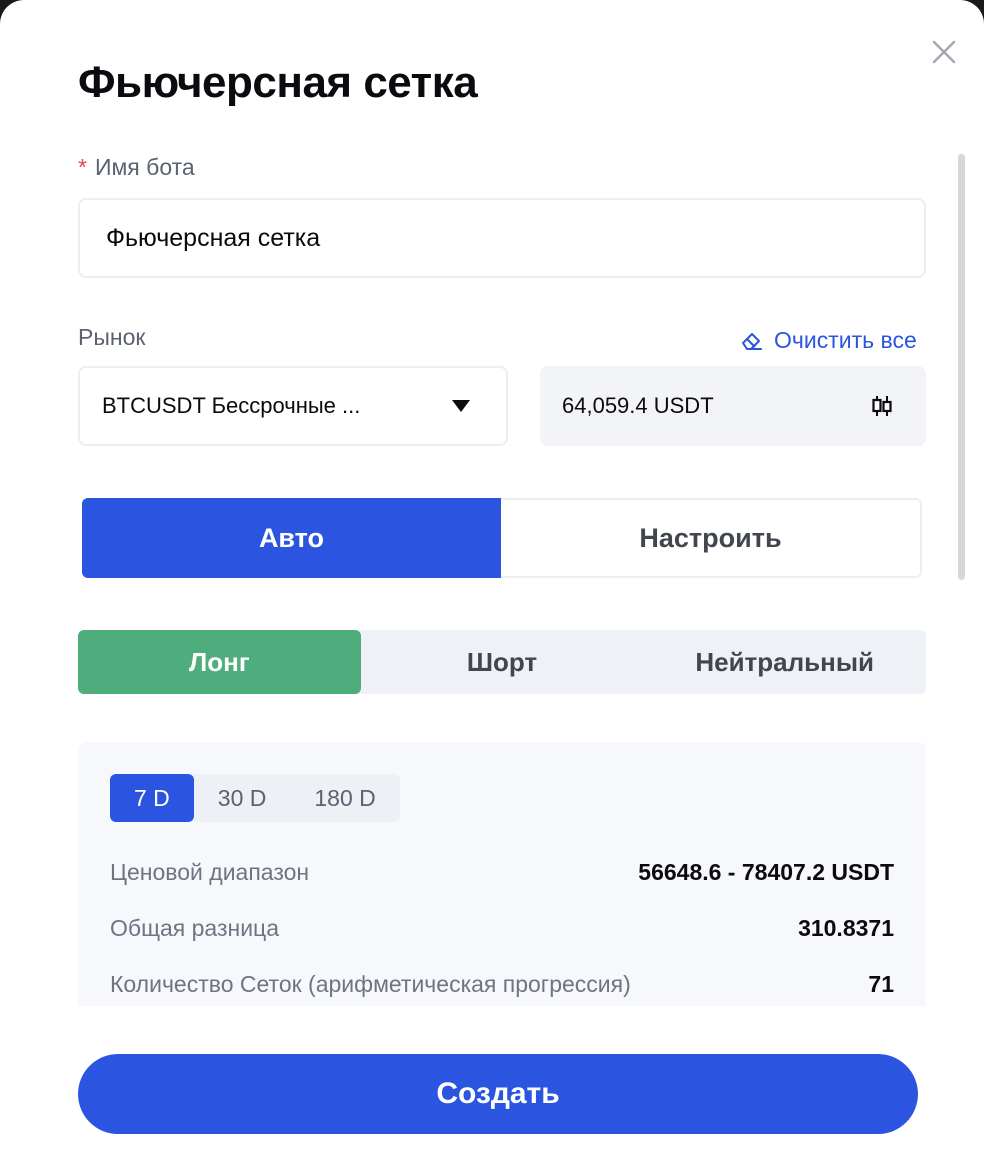 This screenshot has height=1176, width=984. Describe the element at coordinates (881, 983) in the screenshot. I see `stat-value: 71` at that location.